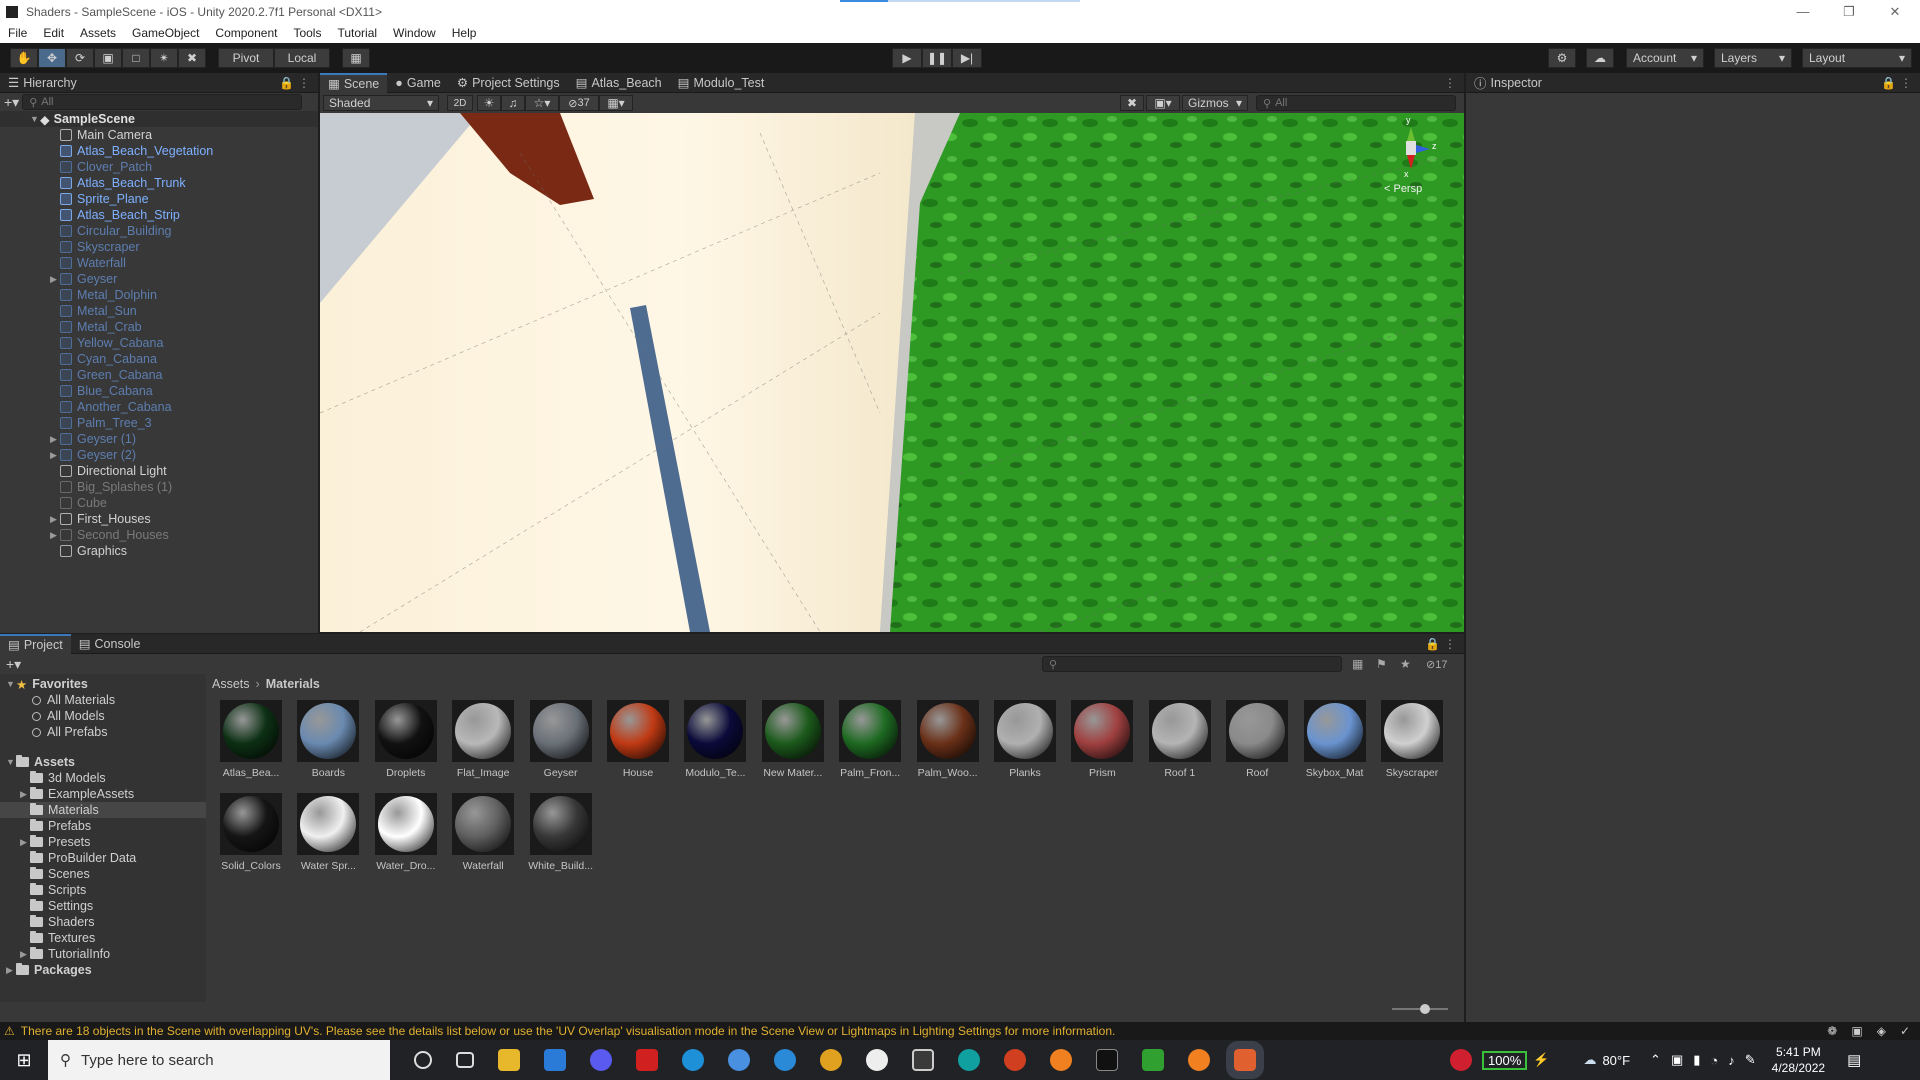 Image resolution: width=1920 pixels, height=1080 pixels. I want to click on hierarchy-item: Clover_Patch, so click(159, 167).